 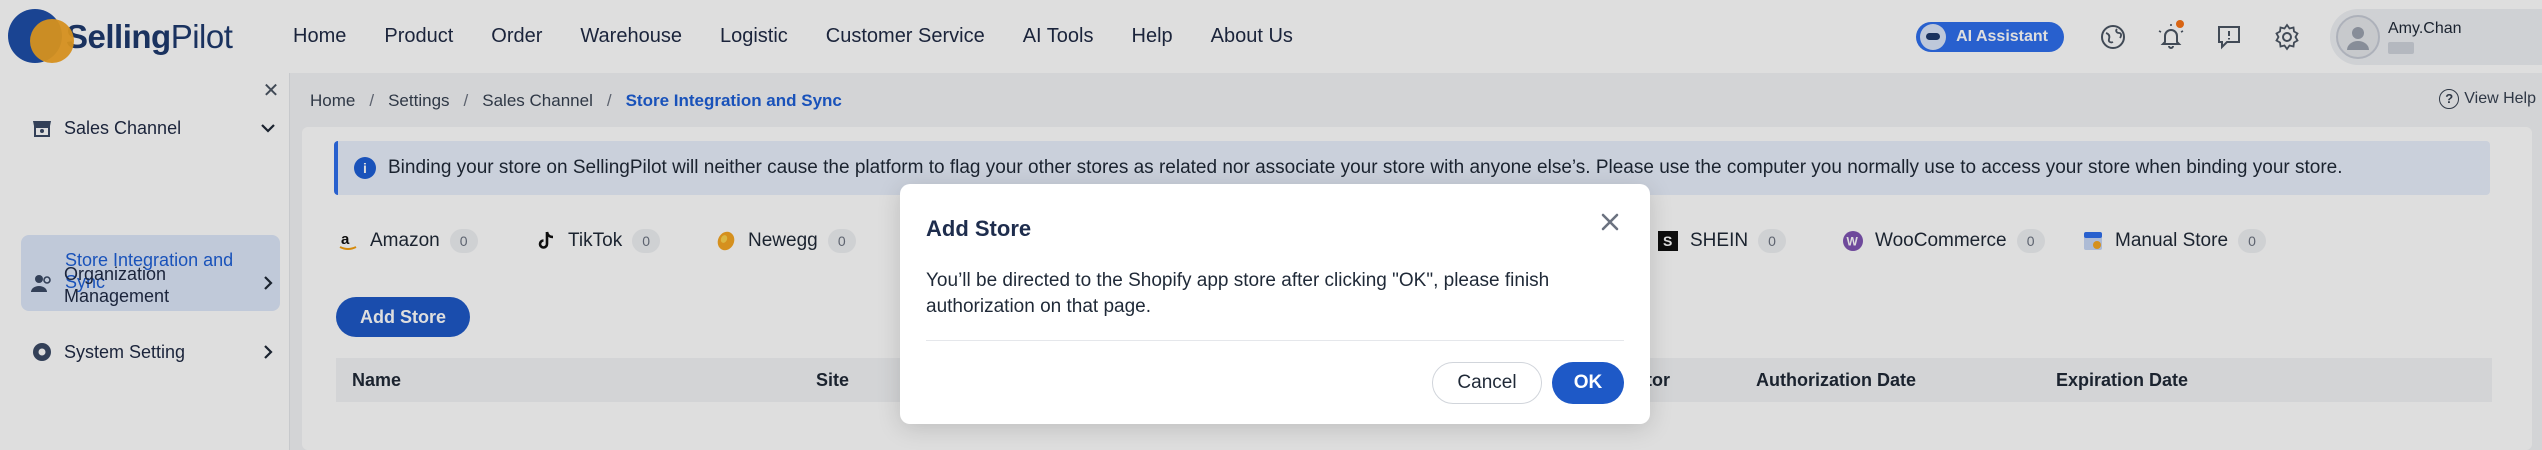 I want to click on ok-button: OK, so click(x=1588, y=383).